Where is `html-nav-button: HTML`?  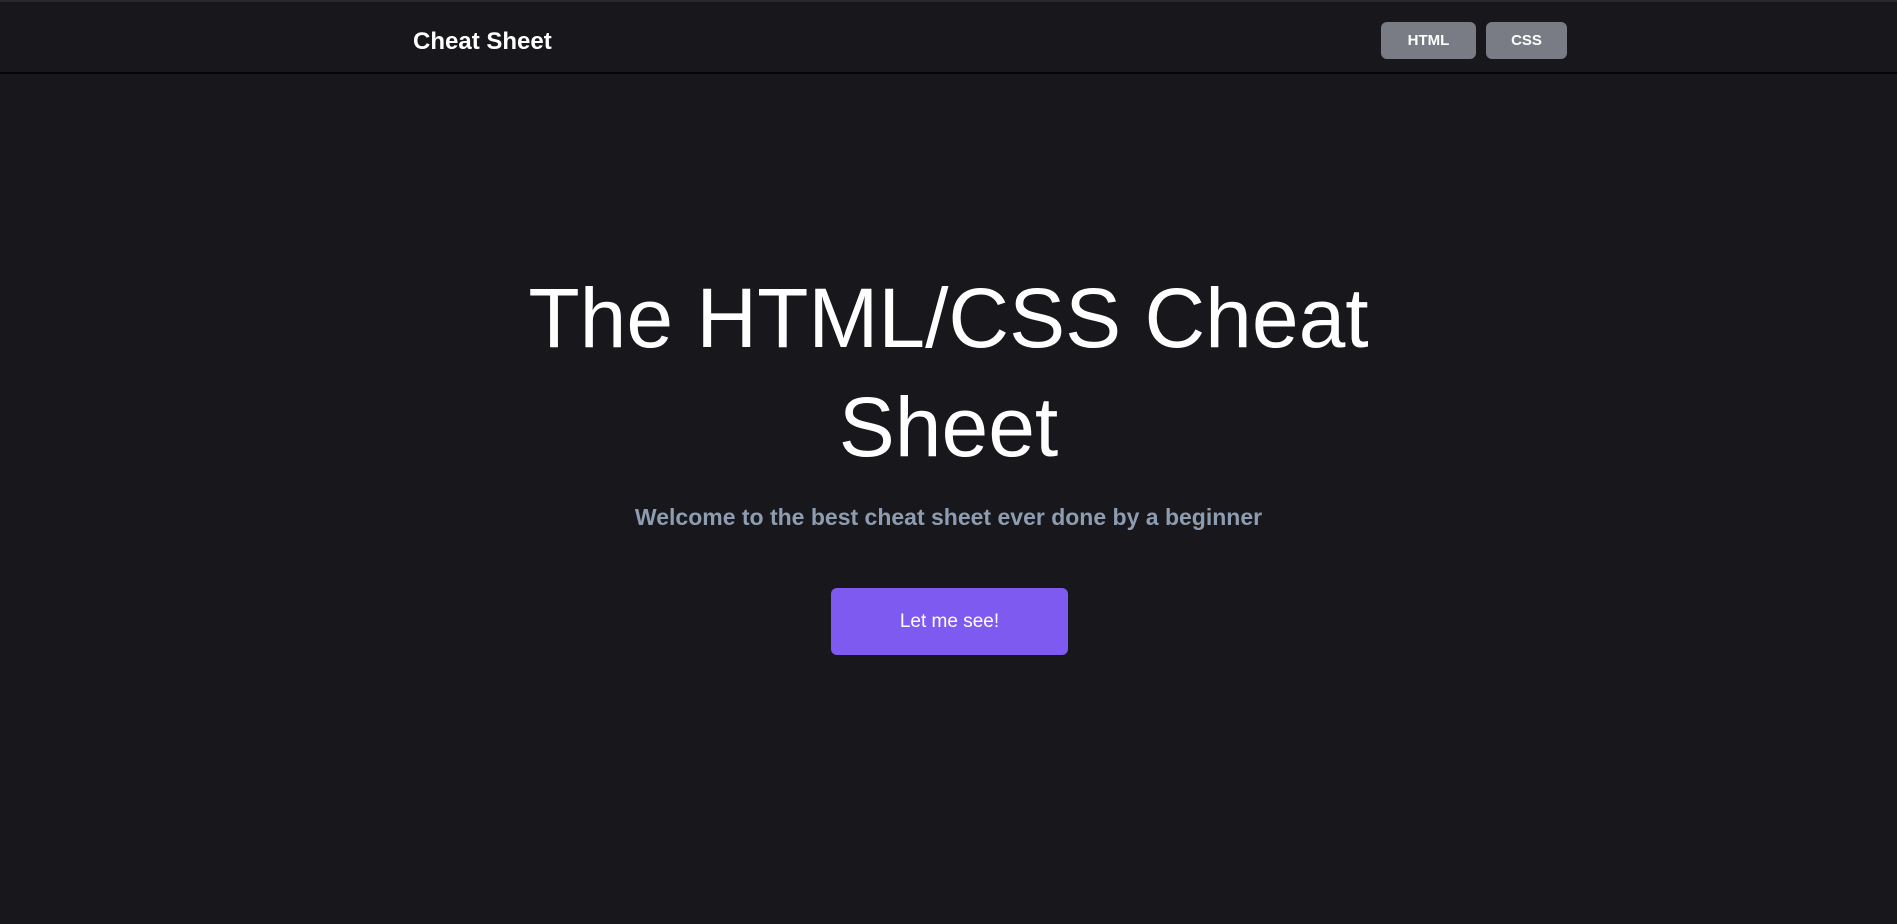 html-nav-button: HTML is located at coordinates (1428, 40).